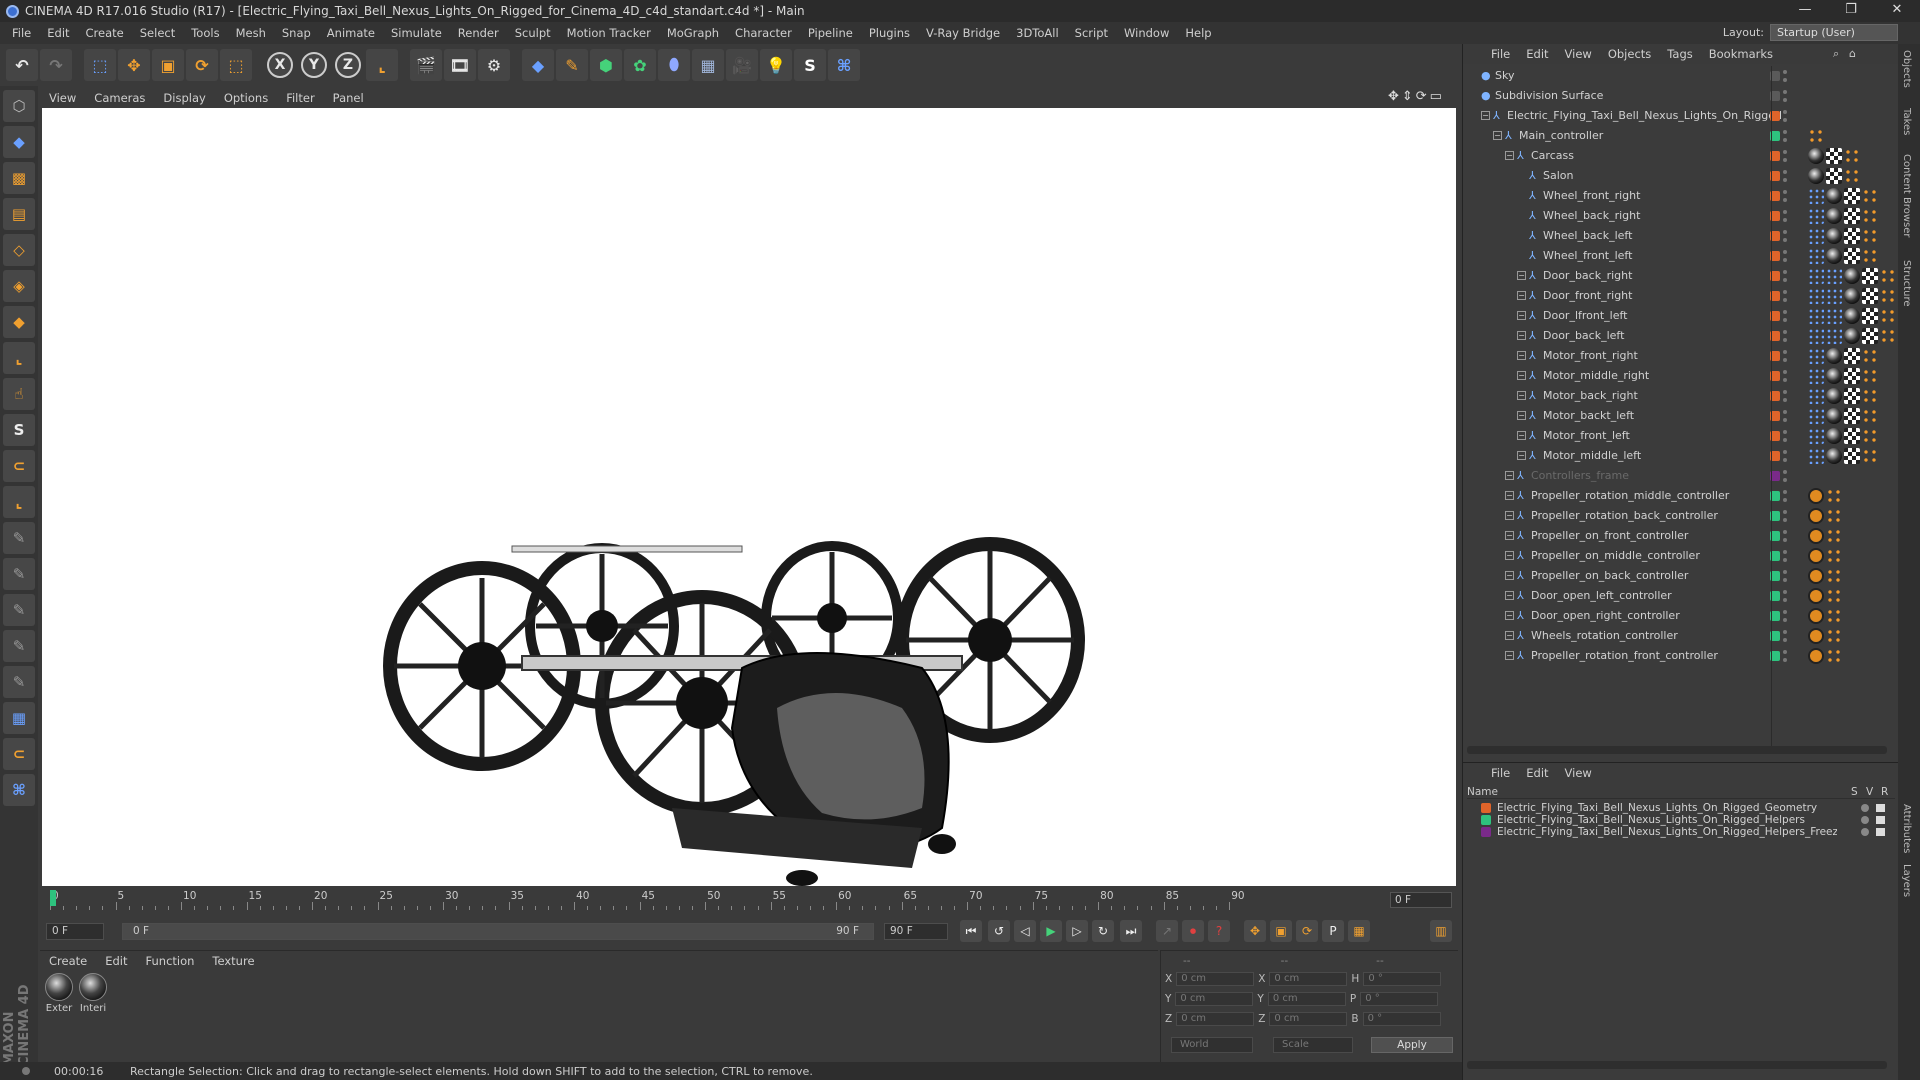 The width and height of the screenshot is (1920, 1080). I want to click on key-rotation-icon: ⟳, so click(1307, 931).